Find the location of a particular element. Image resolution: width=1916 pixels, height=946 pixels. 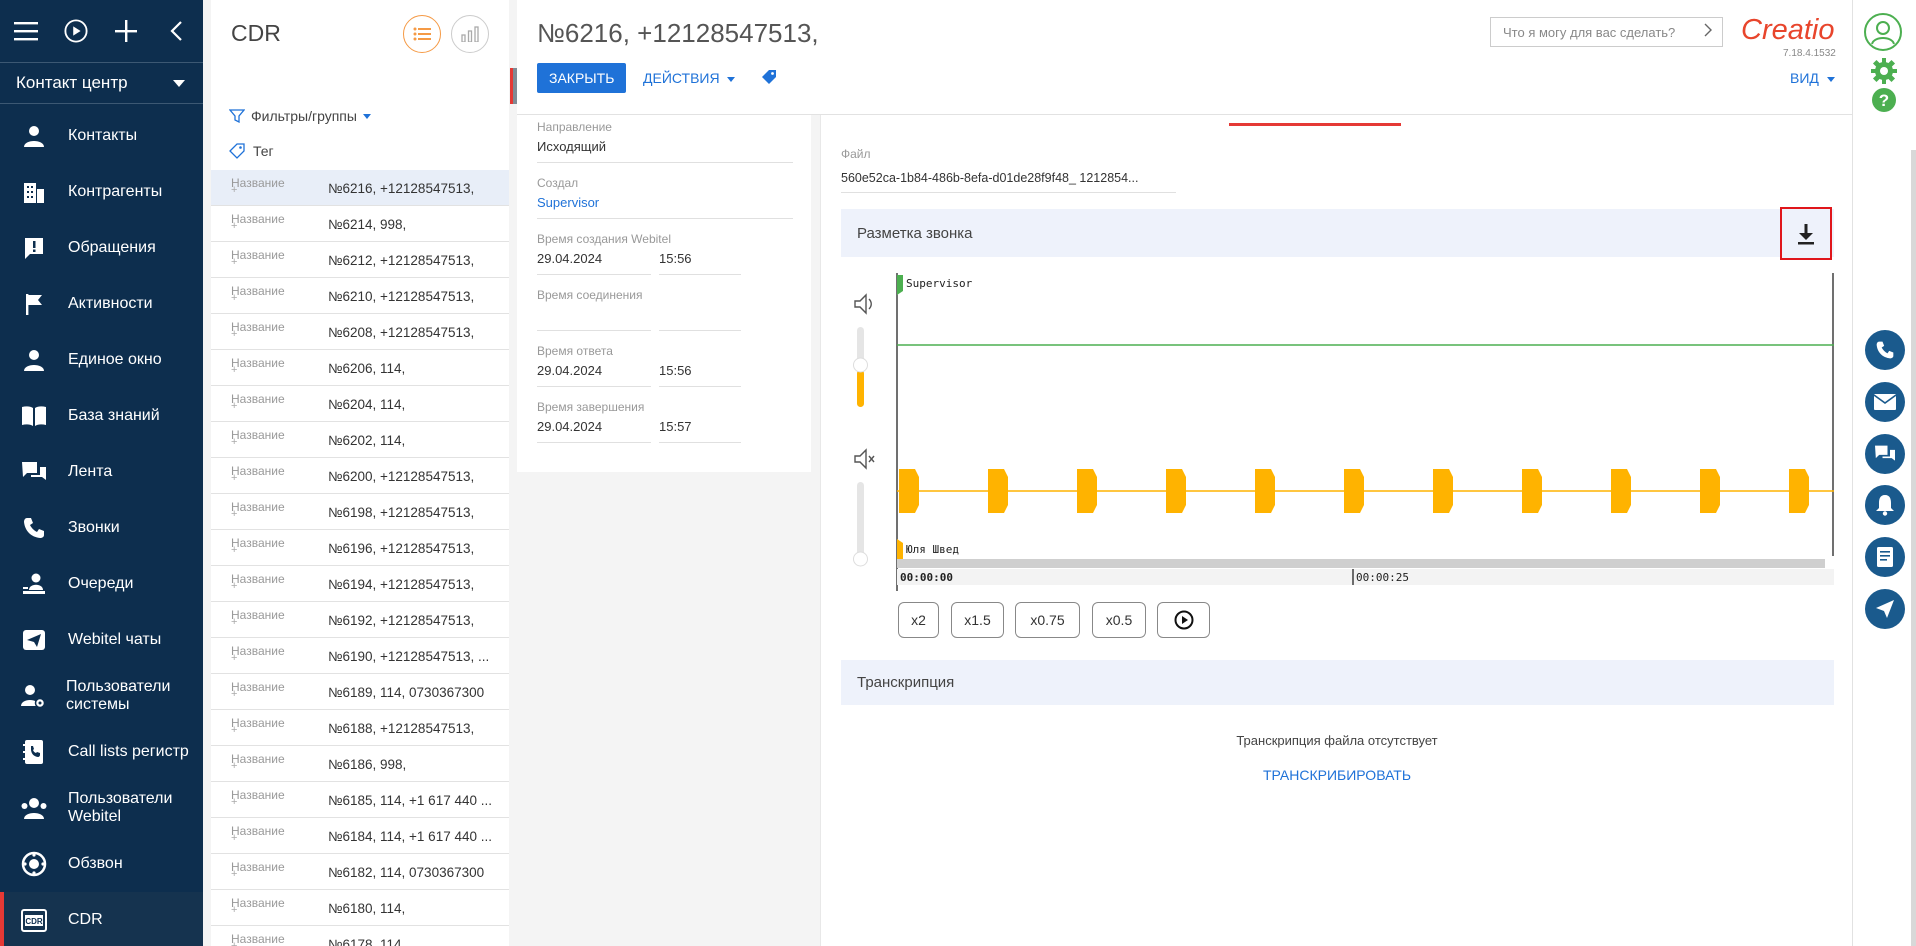

nav-item-contacts: Контакты is located at coordinates (101, 136).